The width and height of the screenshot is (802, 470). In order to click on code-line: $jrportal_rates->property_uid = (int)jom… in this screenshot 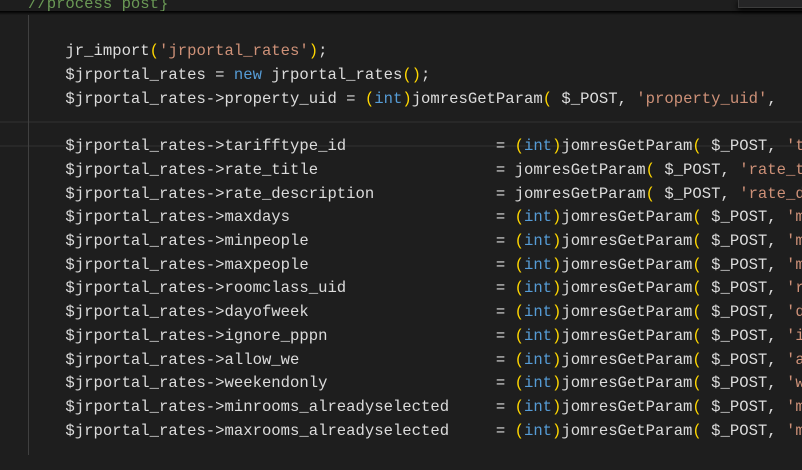, I will do `click(407, 99)`.